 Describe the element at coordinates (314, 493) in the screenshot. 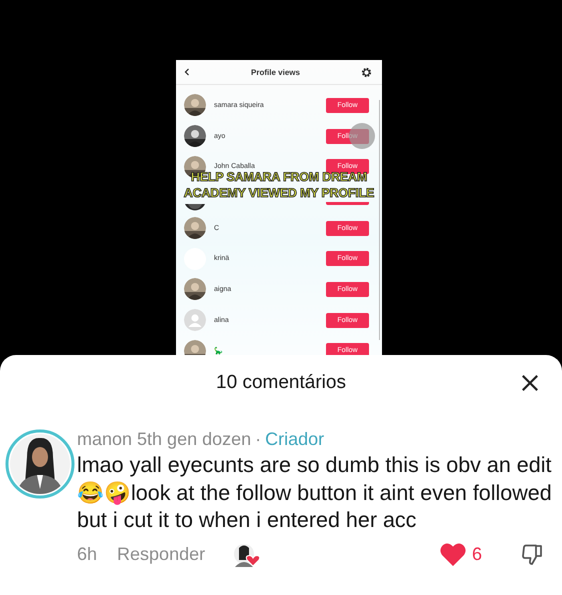

I see `comment-text: lmao yall eyecunts are so dumb this is obv an edit😂🤪look at the follow button it aint even followed but i cut it to when i entered her acc` at that location.